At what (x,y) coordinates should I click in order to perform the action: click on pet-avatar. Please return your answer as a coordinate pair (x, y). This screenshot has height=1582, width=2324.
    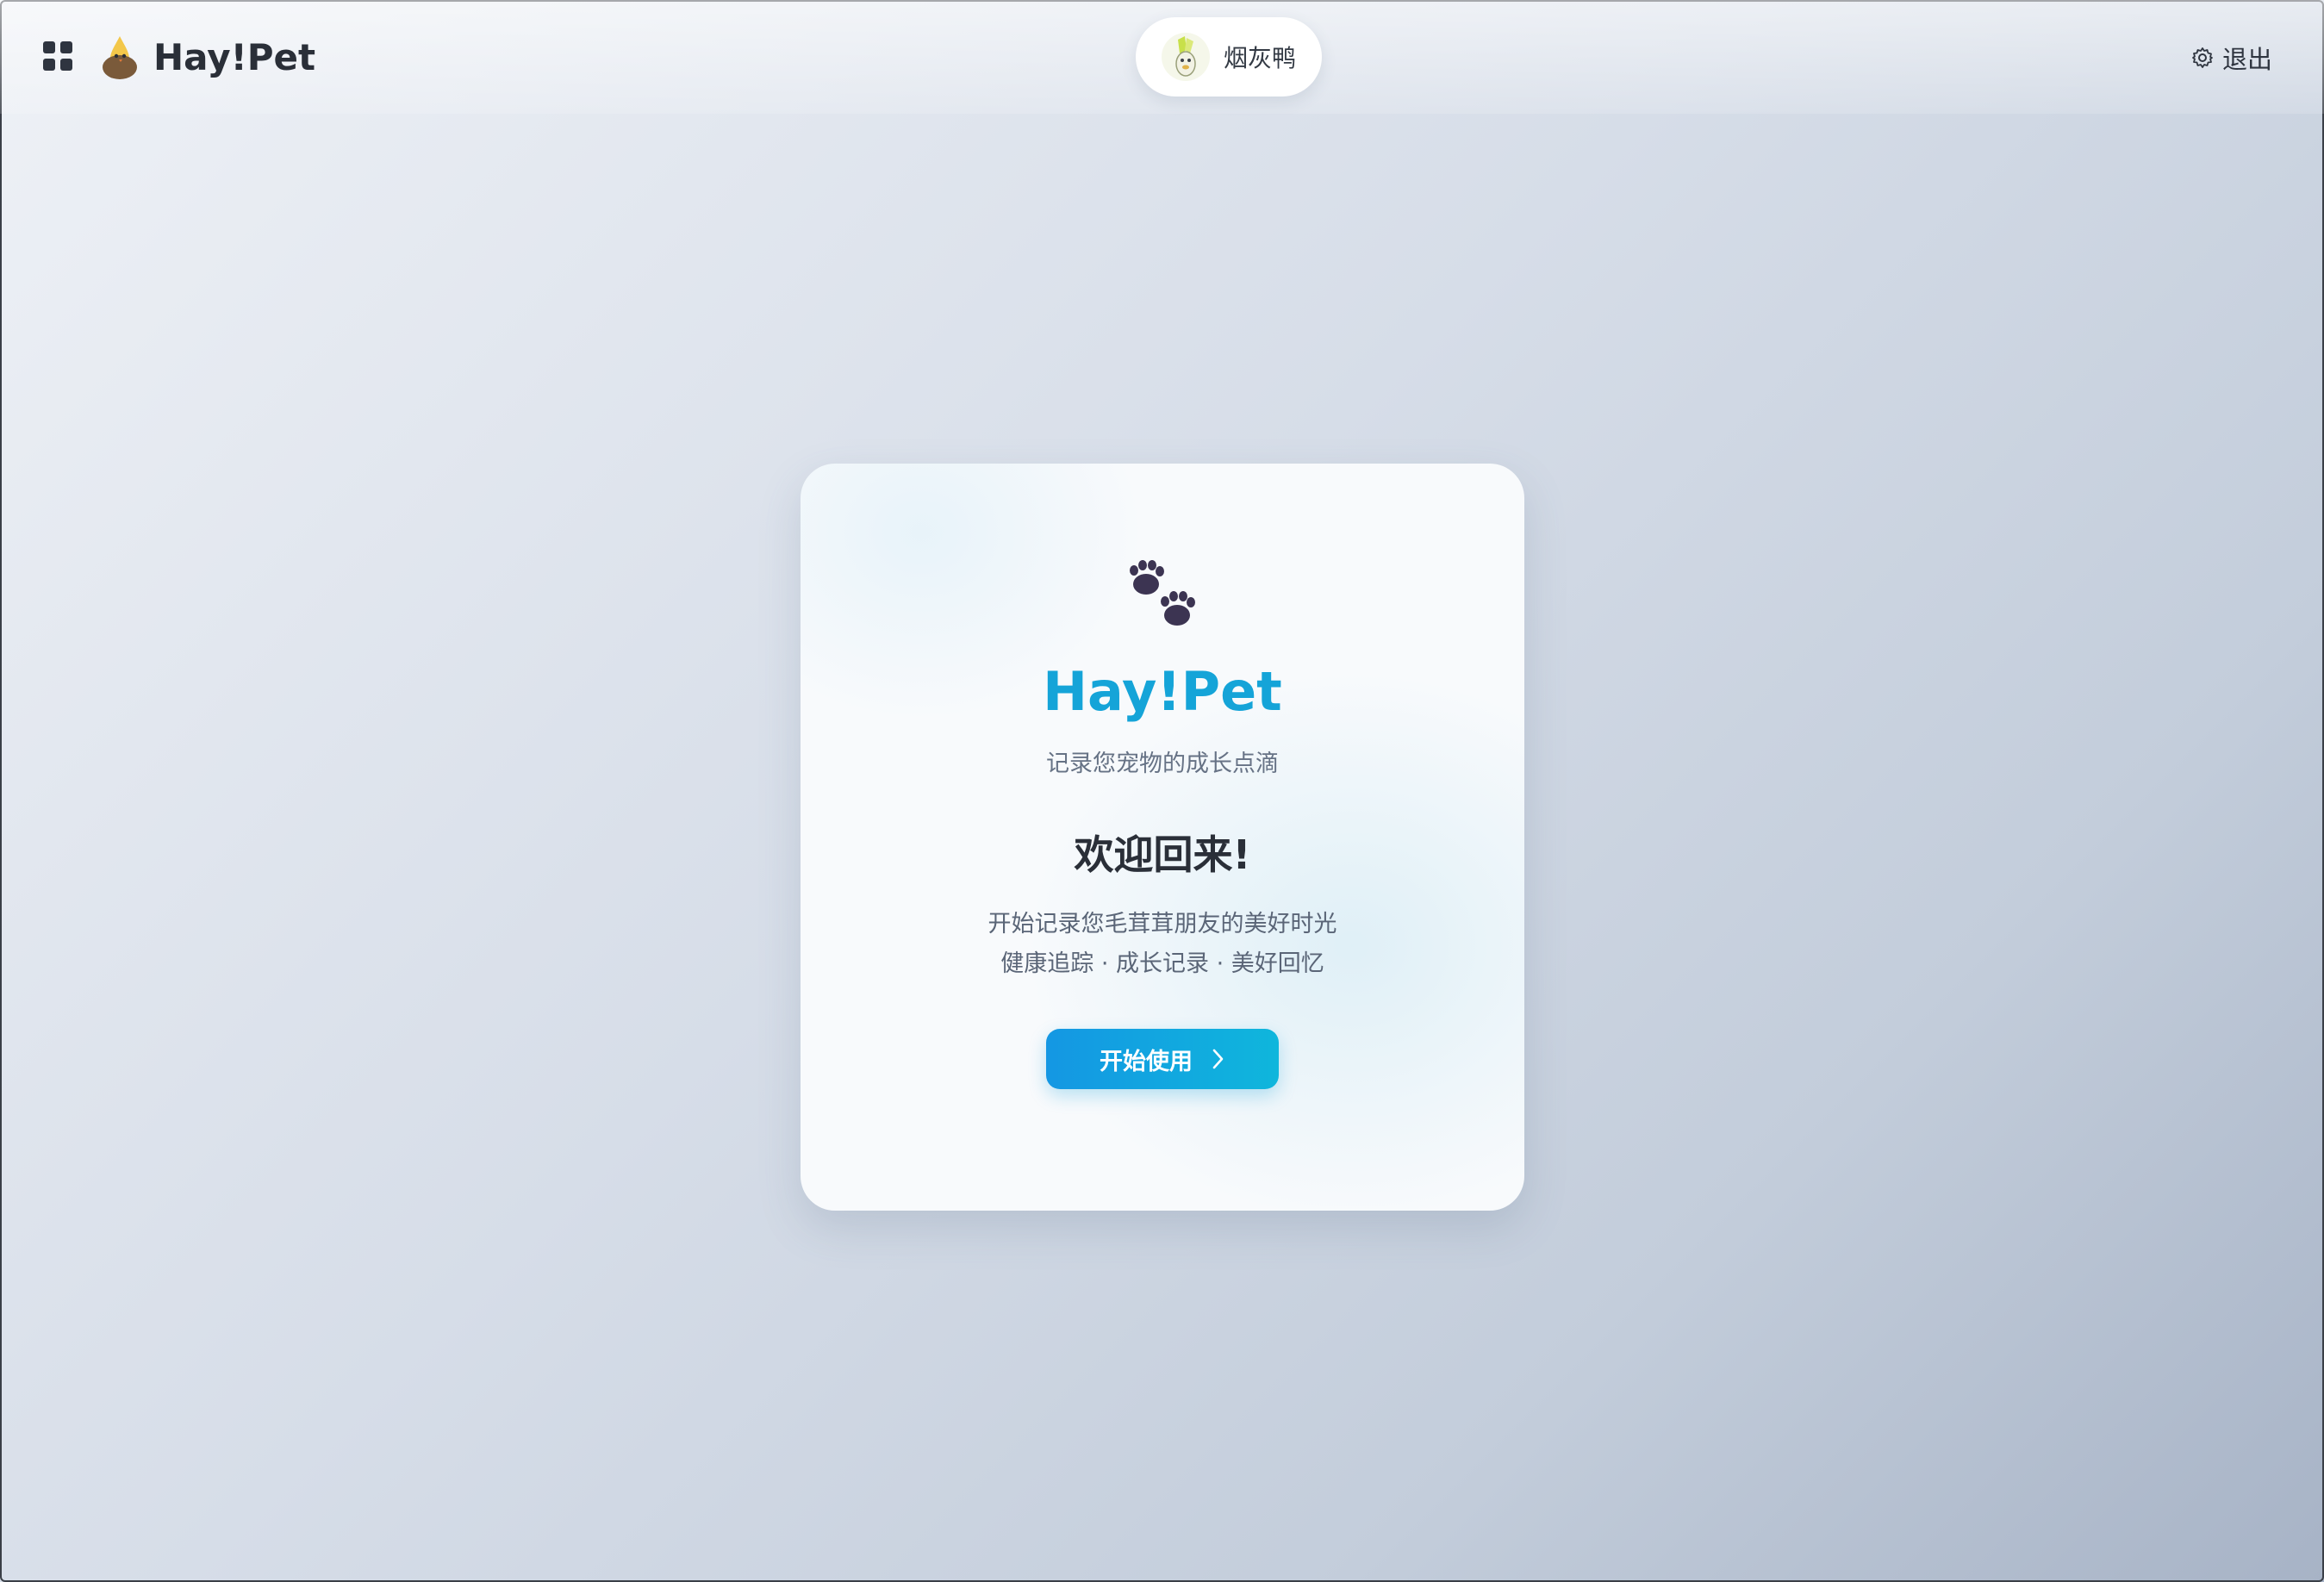
    Looking at the image, I should click on (1186, 57).